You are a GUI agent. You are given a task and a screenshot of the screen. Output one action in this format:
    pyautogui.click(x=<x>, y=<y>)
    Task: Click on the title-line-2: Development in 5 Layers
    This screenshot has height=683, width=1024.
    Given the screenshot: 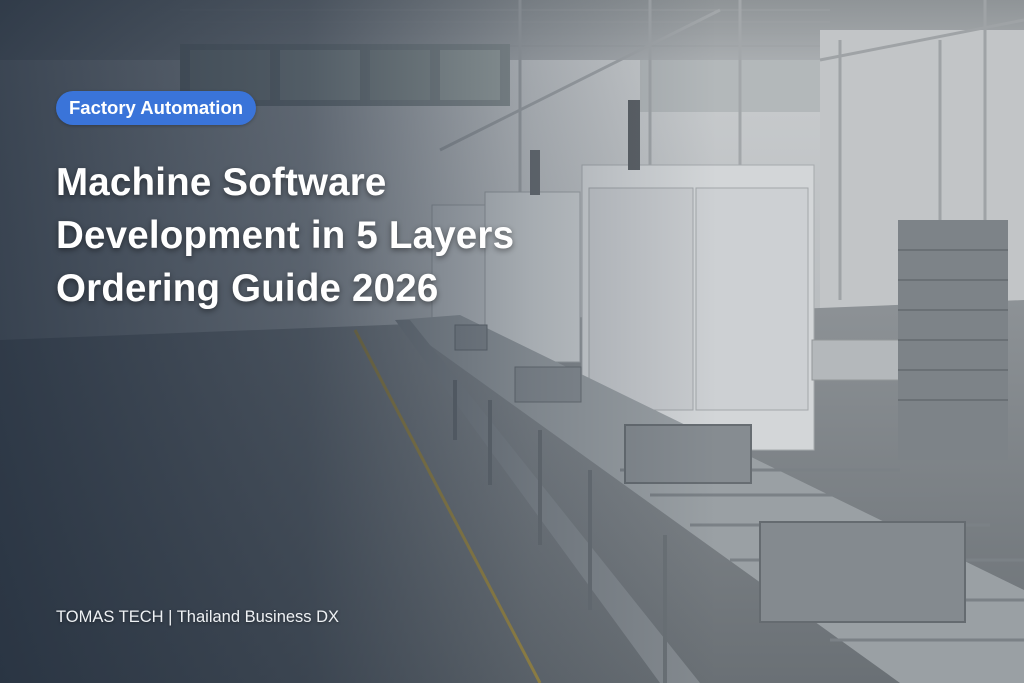 What is the action you would take?
    pyautogui.click(x=285, y=235)
    